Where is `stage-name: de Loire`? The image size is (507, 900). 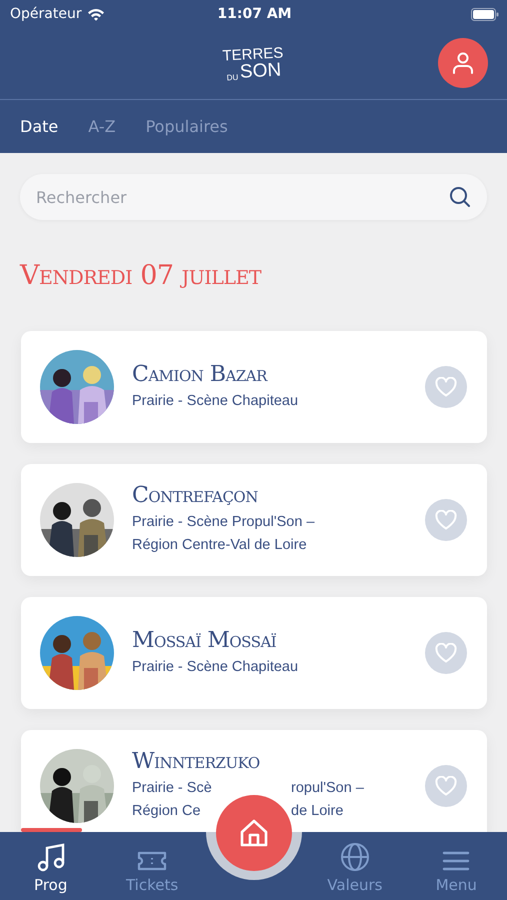 stage-name: de Loire is located at coordinates (317, 811).